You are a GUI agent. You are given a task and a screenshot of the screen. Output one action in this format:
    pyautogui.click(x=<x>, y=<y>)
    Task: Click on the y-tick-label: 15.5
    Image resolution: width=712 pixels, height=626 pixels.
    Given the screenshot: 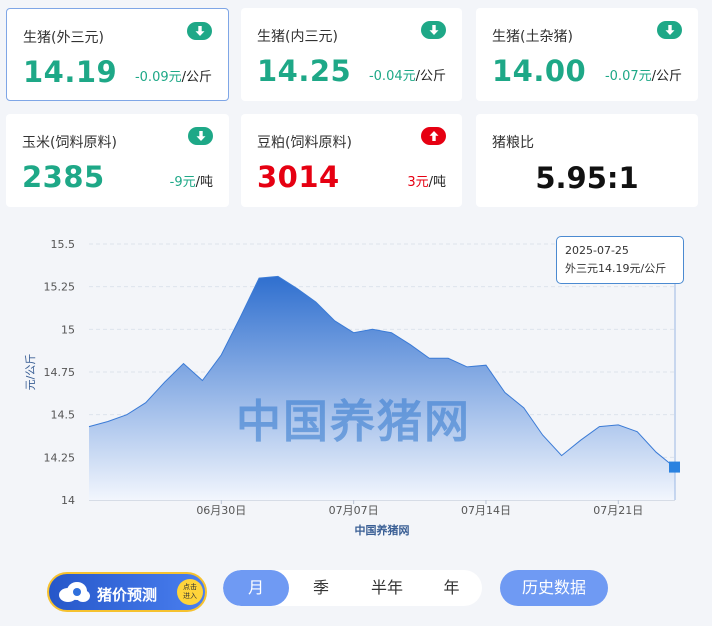 What is the action you would take?
    pyautogui.click(x=63, y=244)
    